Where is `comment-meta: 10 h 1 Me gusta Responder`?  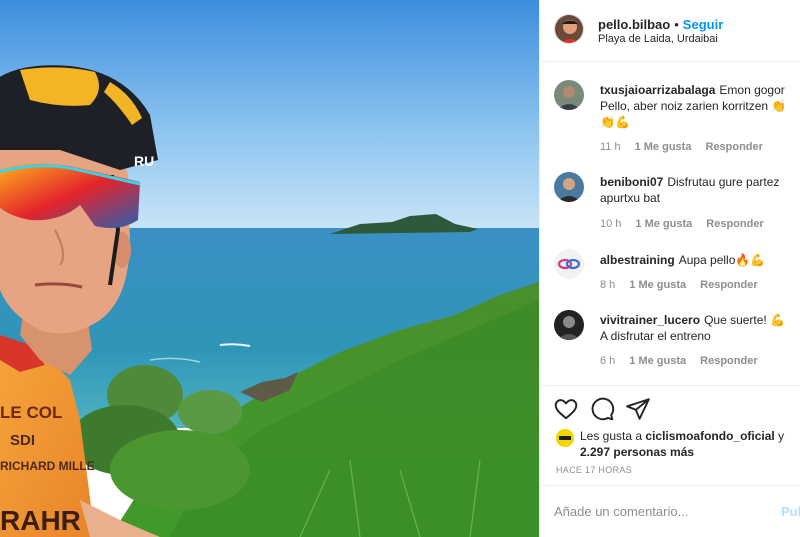 comment-meta: 10 h 1 Me gusta Responder is located at coordinates (689, 224).